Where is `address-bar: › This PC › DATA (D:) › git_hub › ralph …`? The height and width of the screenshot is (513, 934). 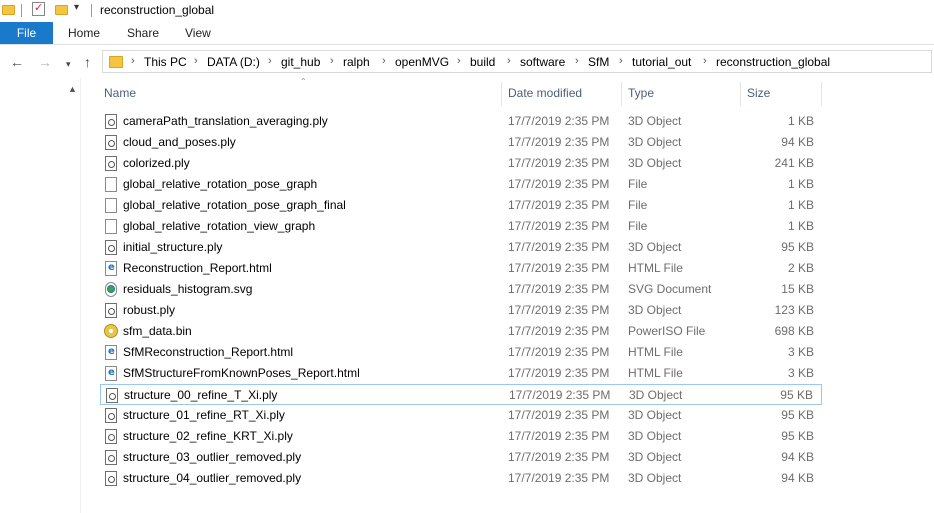
address-bar: › This PC › DATA (D:) › git_hub › ralph … is located at coordinates (517, 61).